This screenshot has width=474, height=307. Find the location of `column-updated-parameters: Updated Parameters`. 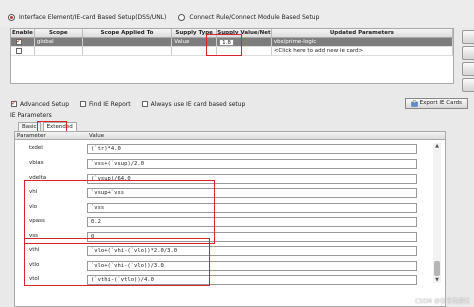

column-updated-parameters: Updated Parameters is located at coordinates (362, 33).